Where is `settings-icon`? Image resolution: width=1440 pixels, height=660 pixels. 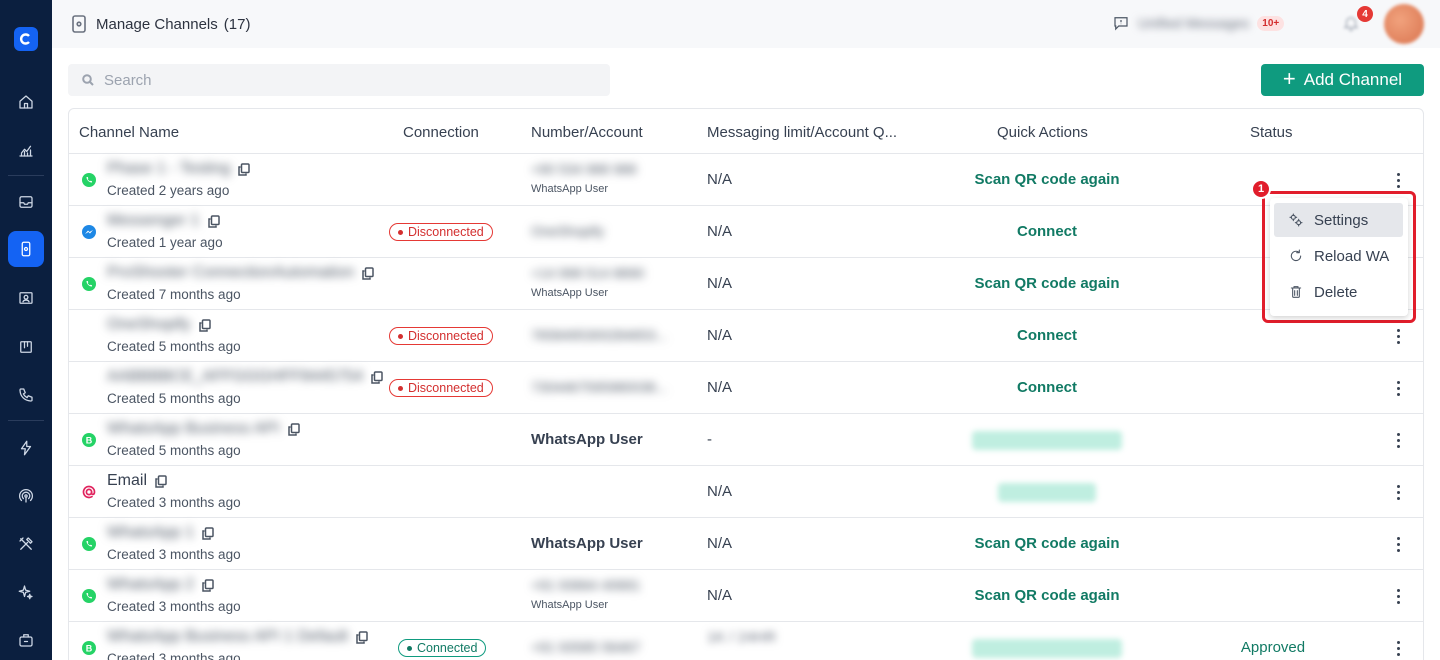 settings-icon is located at coordinates (1296, 220).